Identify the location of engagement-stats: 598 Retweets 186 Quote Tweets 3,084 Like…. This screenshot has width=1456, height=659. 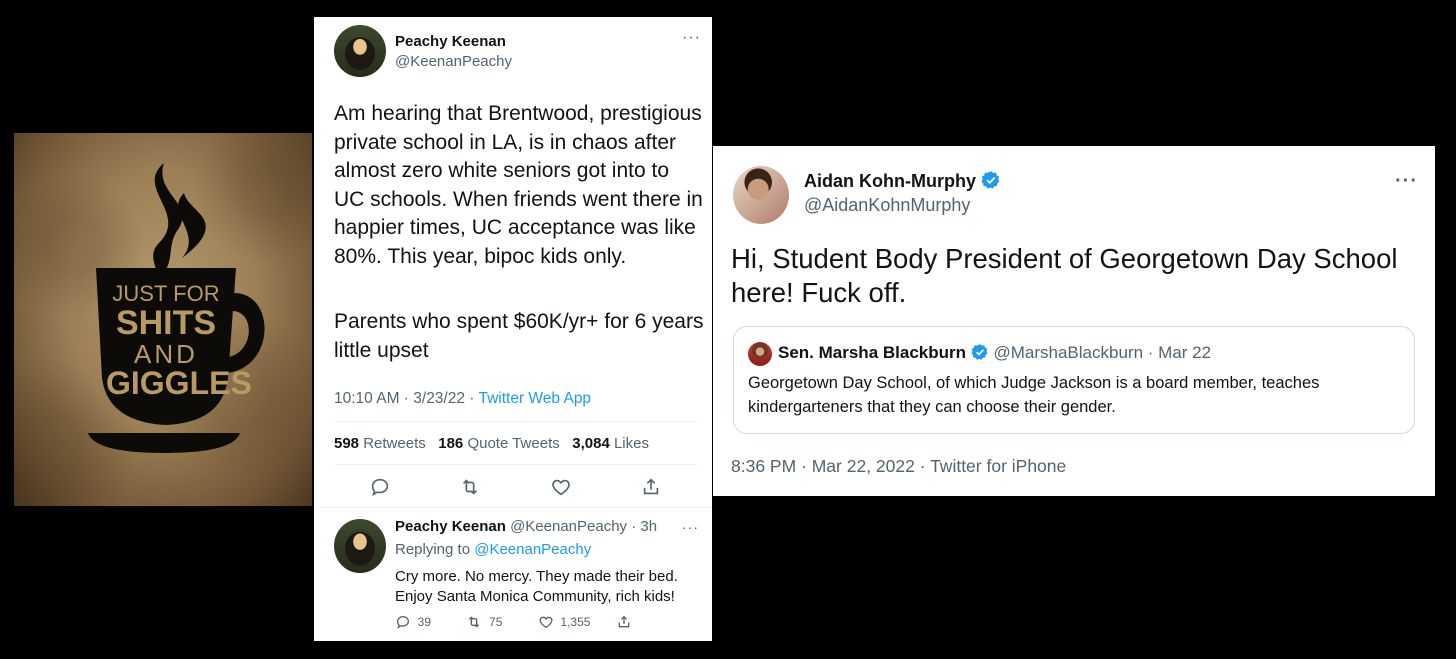
(491, 443).